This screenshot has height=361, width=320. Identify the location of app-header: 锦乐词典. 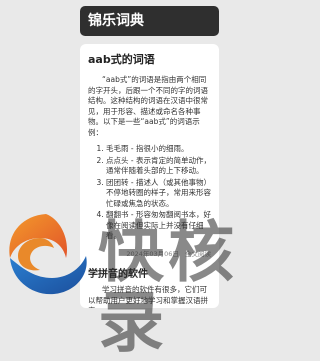
(149, 21).